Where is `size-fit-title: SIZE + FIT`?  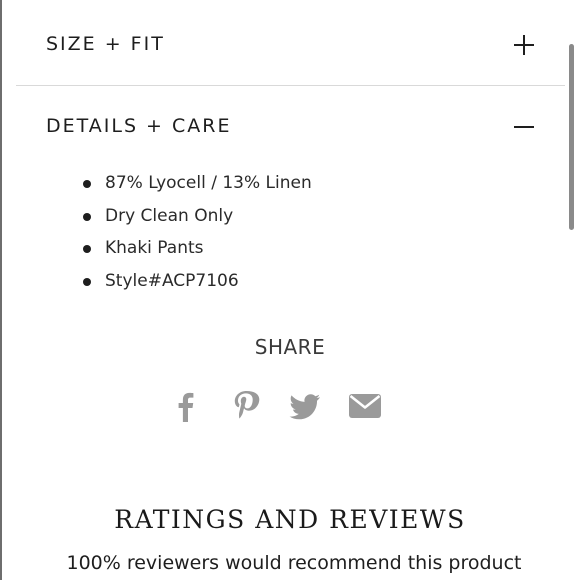
size-fit-title: SIZE + FIT is located at coordinates (105, 44).